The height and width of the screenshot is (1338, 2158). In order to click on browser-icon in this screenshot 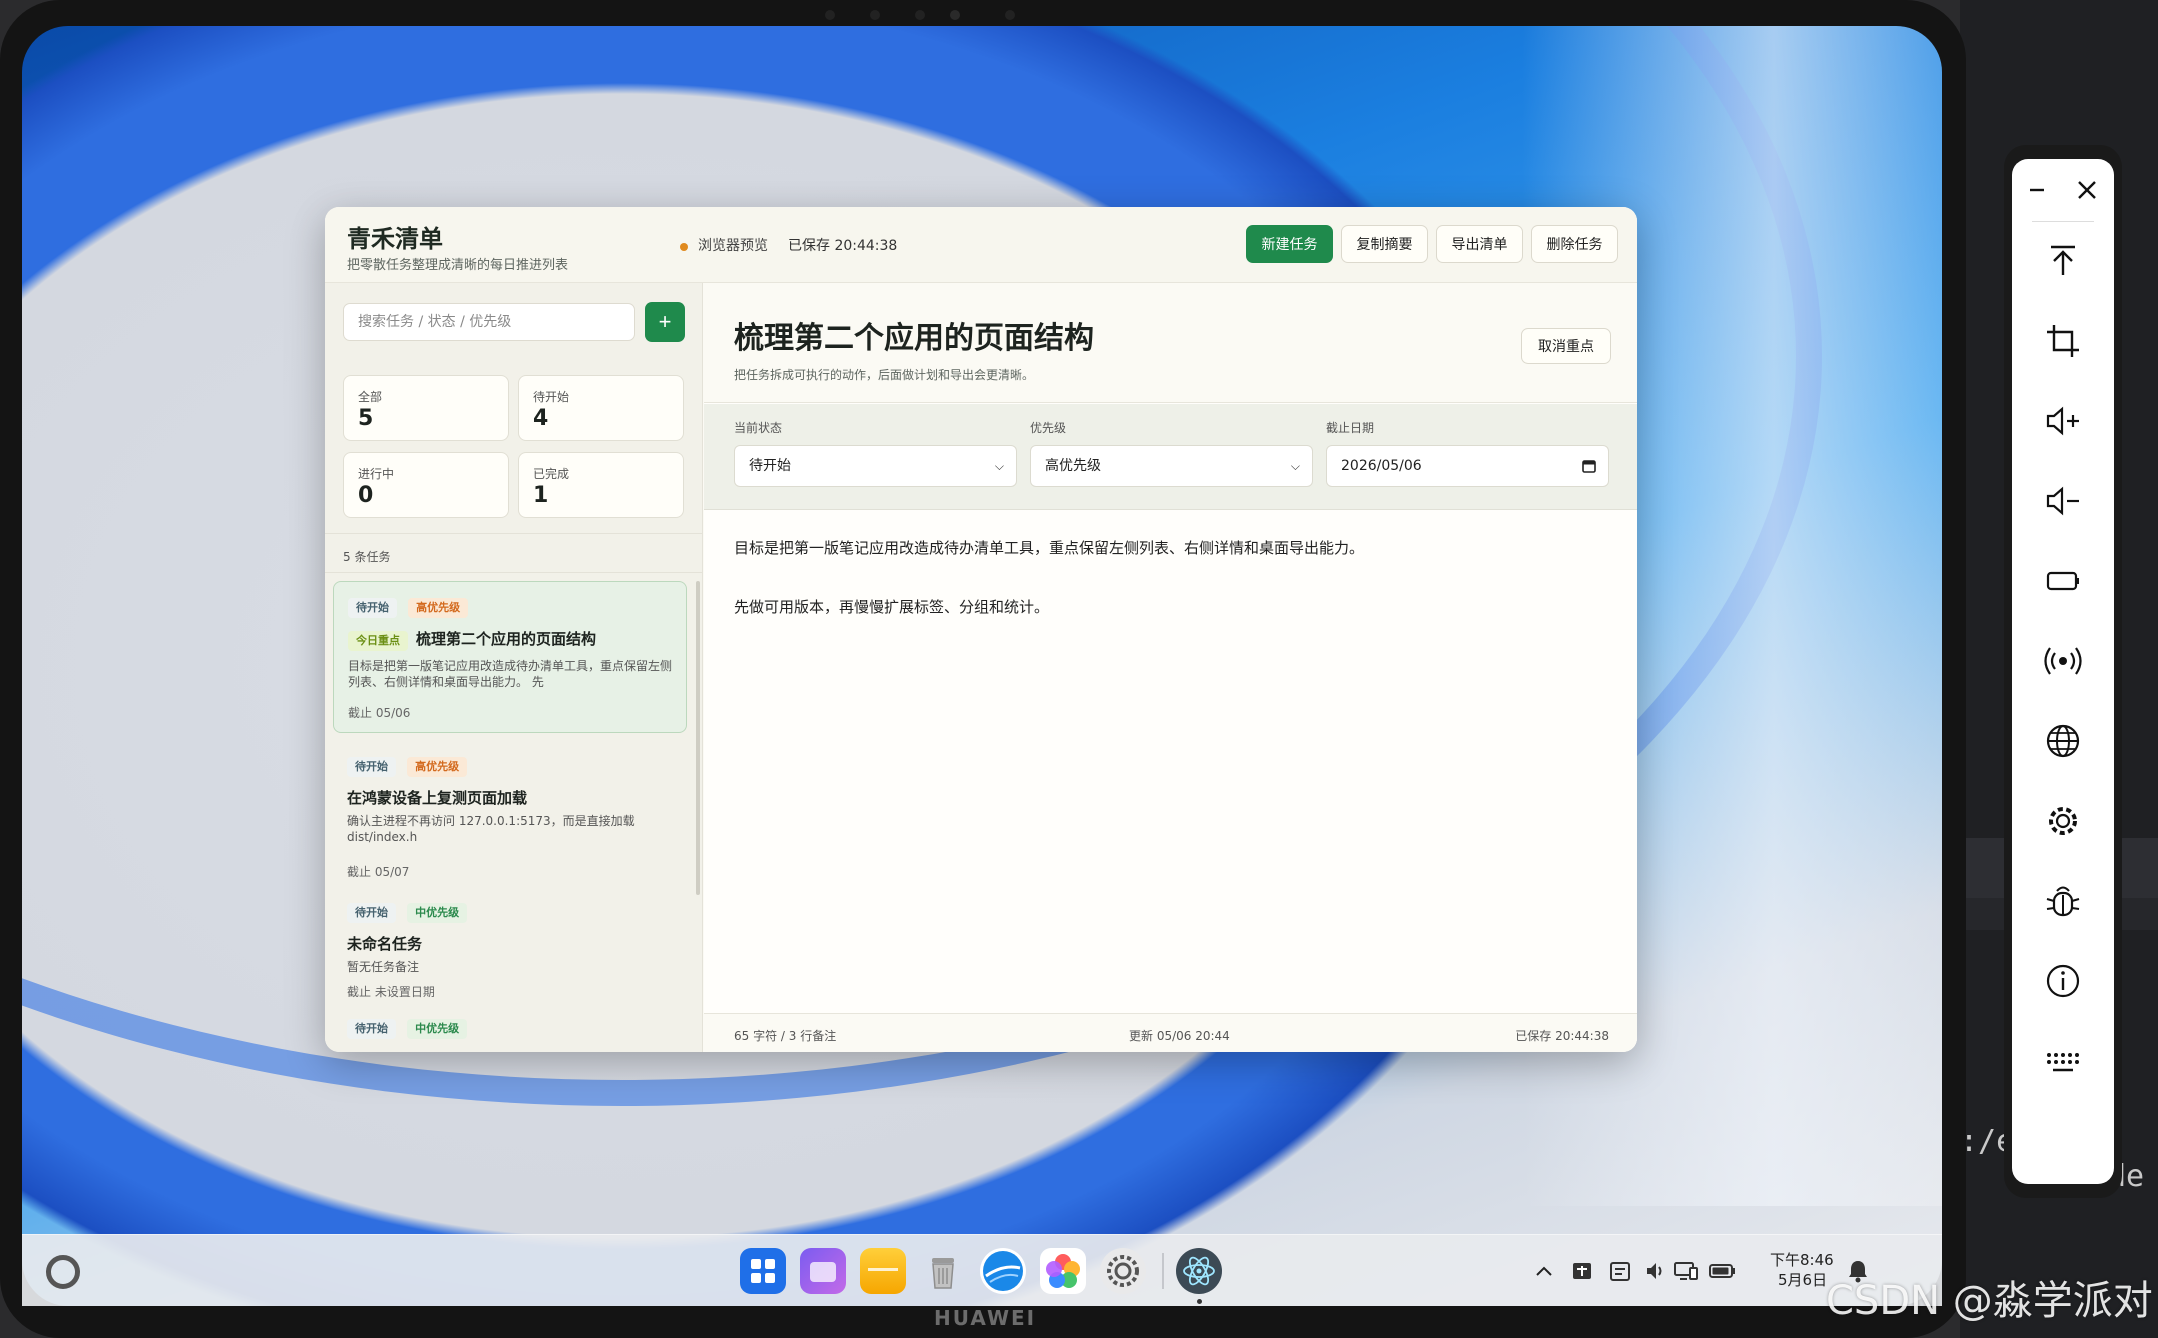, I will do `click(1003, 1271)`.